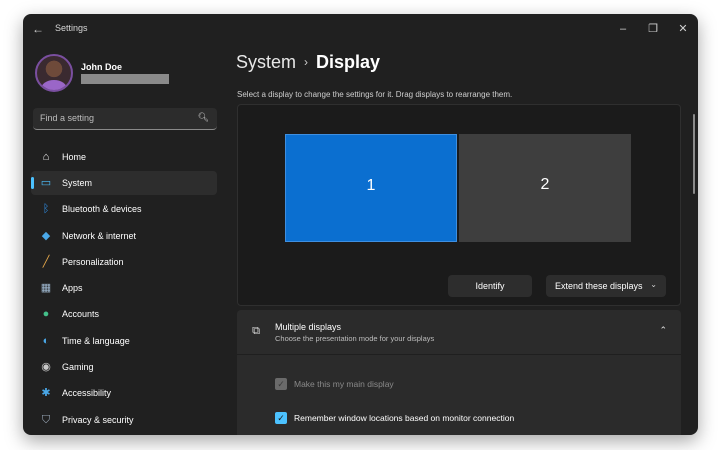 This screenshot has width=720, height=450. I want to click on monitor-2-tile: 2, so click(545, 188).